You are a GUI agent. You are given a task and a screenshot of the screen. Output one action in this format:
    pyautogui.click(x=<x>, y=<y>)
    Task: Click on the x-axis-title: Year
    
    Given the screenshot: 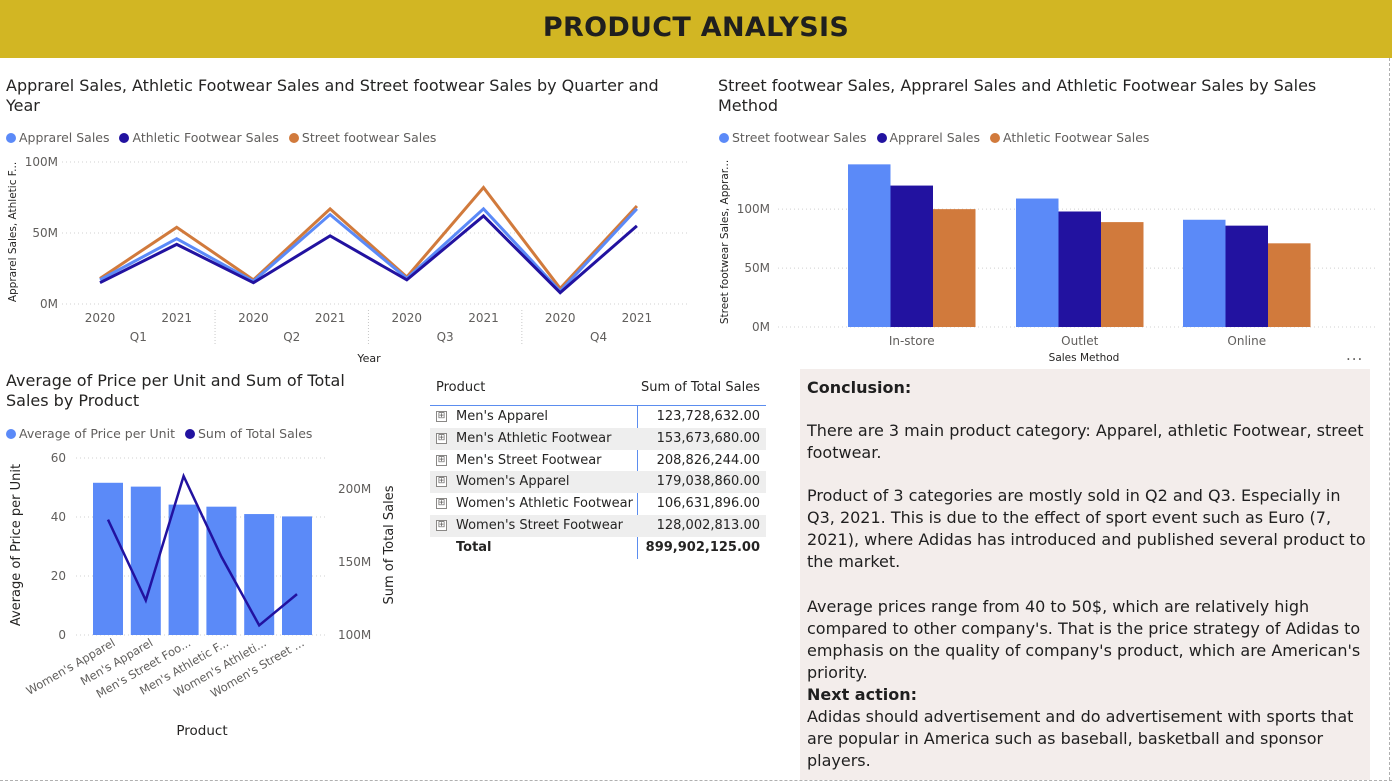 What is the action you would take?
    pyautogui.click(x=368, y=358)
    